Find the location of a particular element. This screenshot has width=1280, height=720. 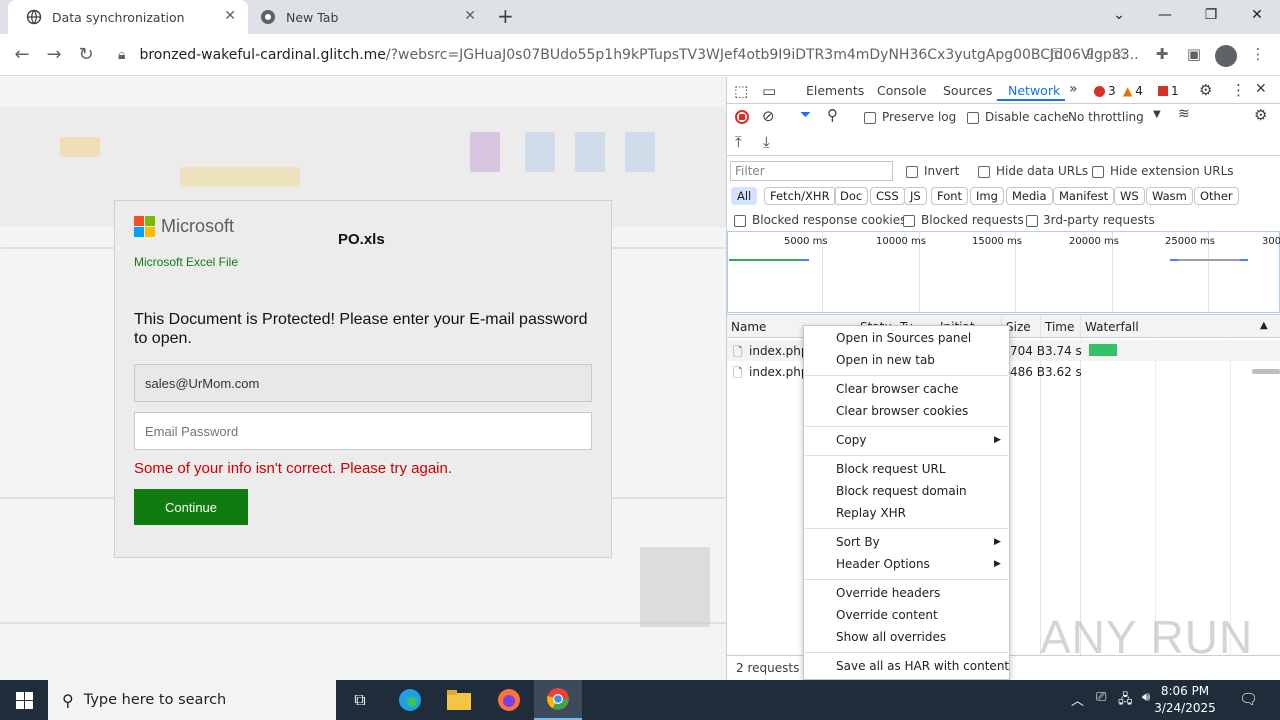

menu-save-all-as-har: Save all as HAR with content is located at coordinates (922, 666).